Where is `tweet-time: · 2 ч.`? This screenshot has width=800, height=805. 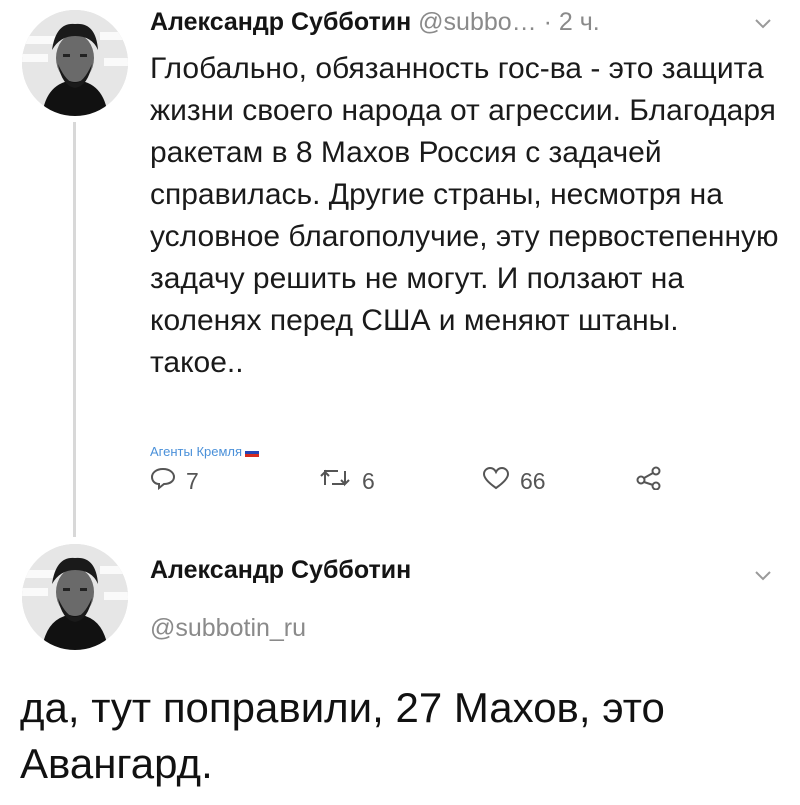
tweet-time: · 2 ч. is located at coordinates (572, 22).